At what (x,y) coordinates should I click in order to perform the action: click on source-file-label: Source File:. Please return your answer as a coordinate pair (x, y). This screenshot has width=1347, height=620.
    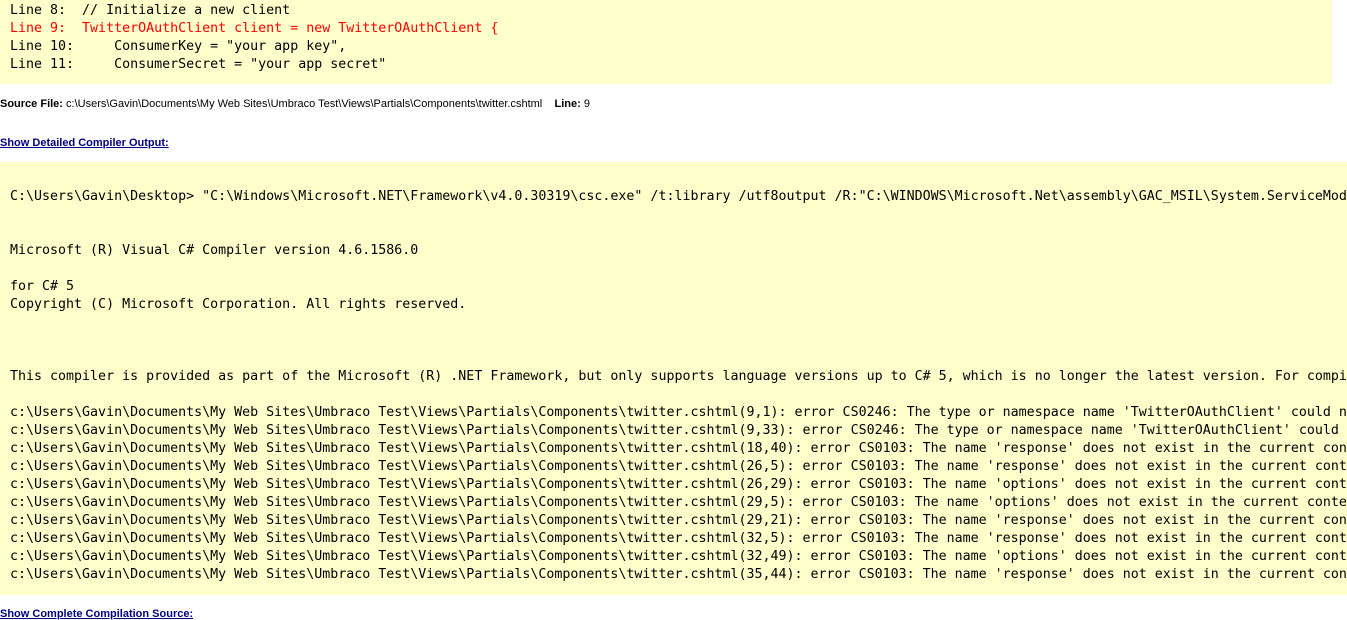
    Looking at the image, I should click on (31, 104).